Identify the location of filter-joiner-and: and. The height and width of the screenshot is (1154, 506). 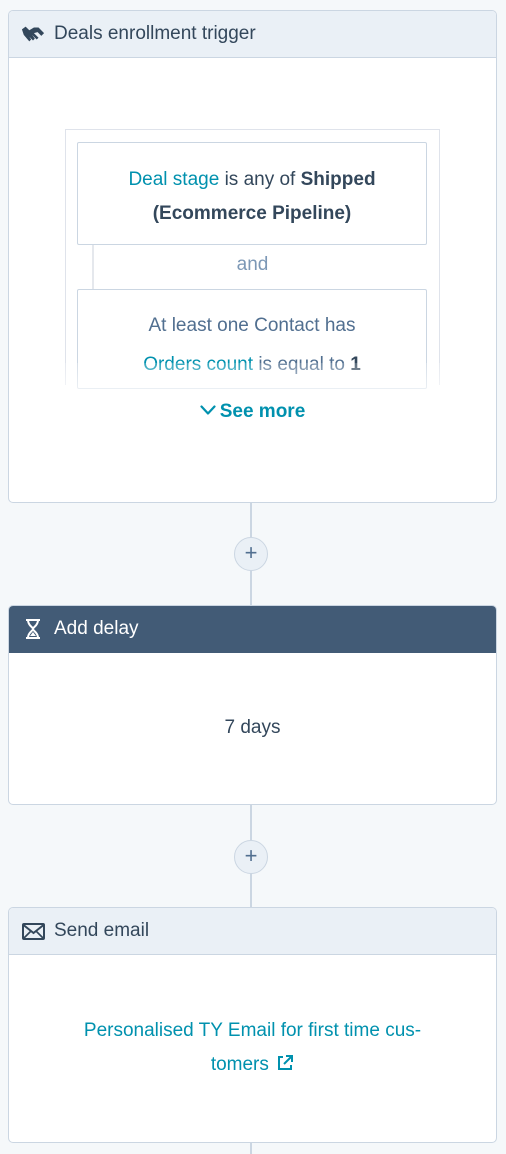
(252, 264).